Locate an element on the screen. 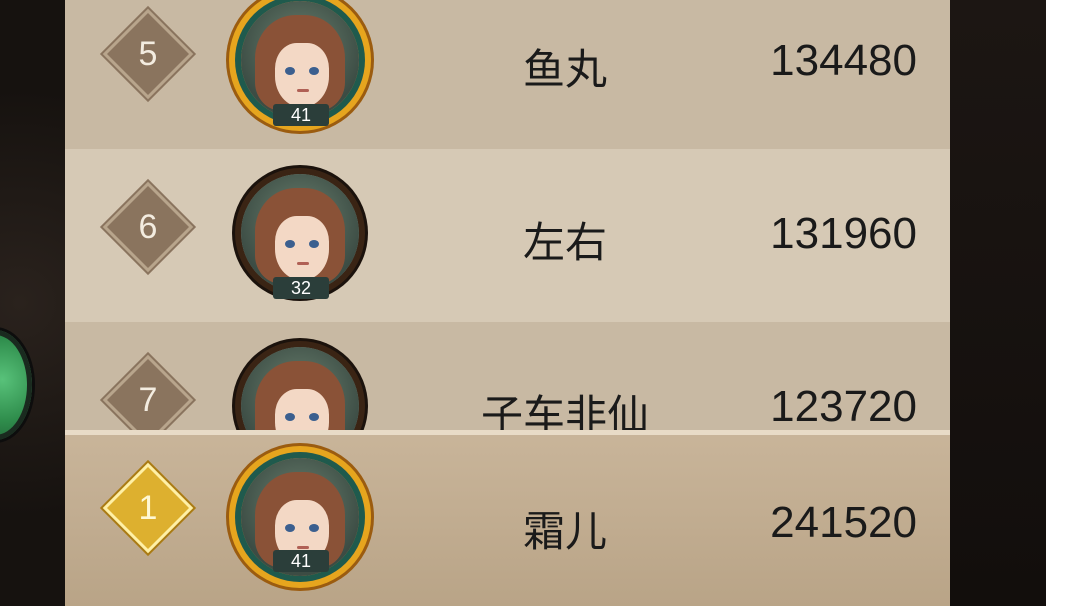 The height and width of the screenshot is (606, 1080). player-name: 鱼丸 is located at coordinates (564, 69).